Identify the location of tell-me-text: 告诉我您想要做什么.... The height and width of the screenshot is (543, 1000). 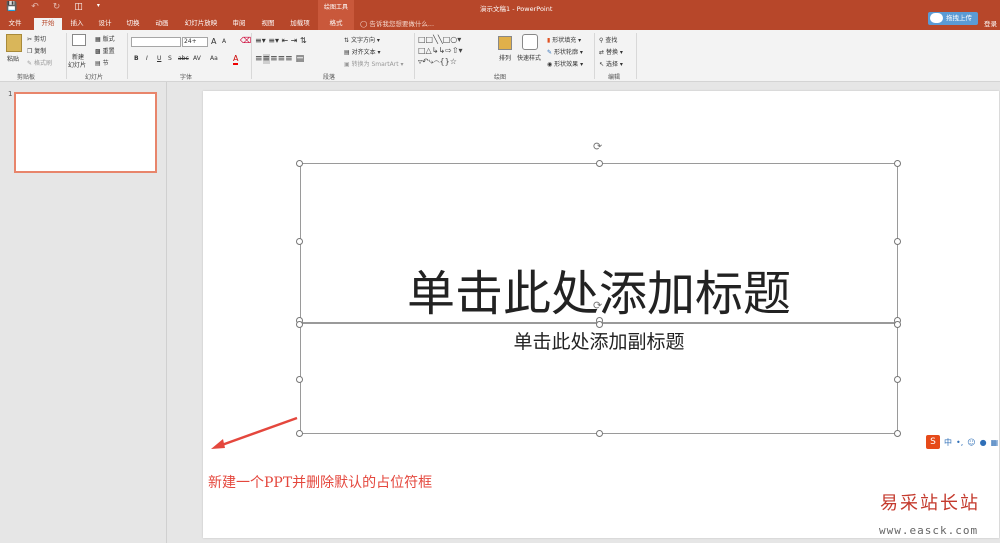
(402, 24).